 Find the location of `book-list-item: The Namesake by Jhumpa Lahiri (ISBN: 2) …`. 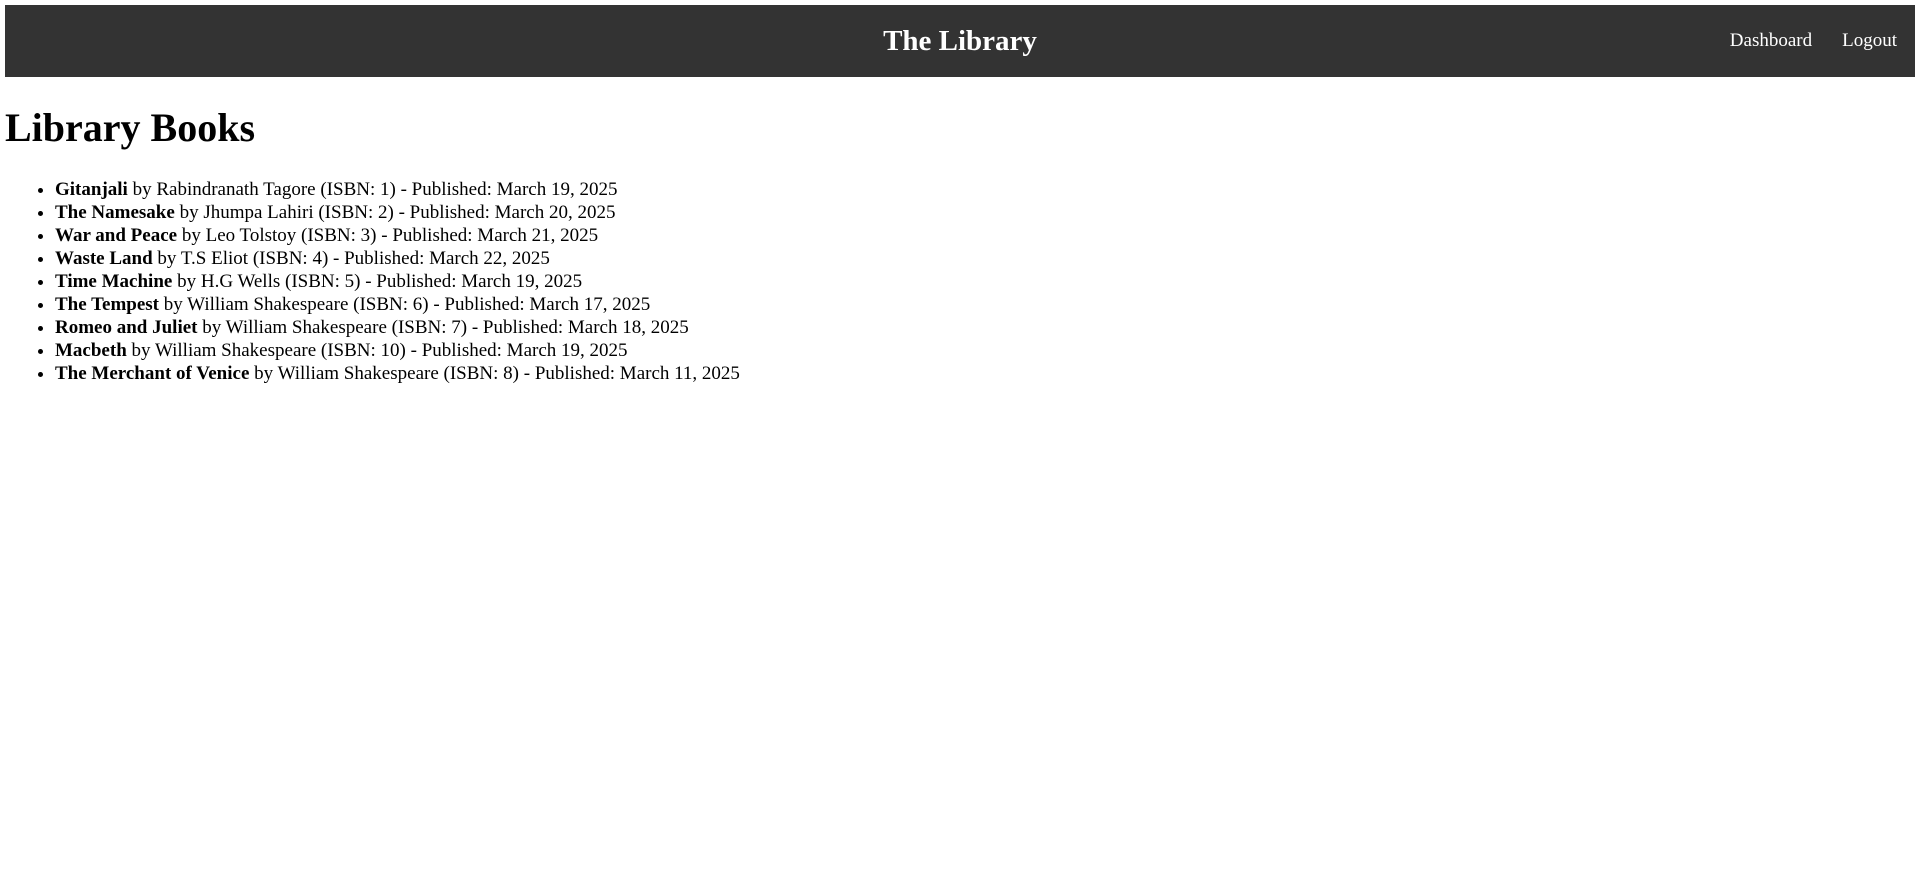

book-list-item: The Namesake by Jhumpa Lahiri (ISBN: 2) … is located at coordinates (397, 212).